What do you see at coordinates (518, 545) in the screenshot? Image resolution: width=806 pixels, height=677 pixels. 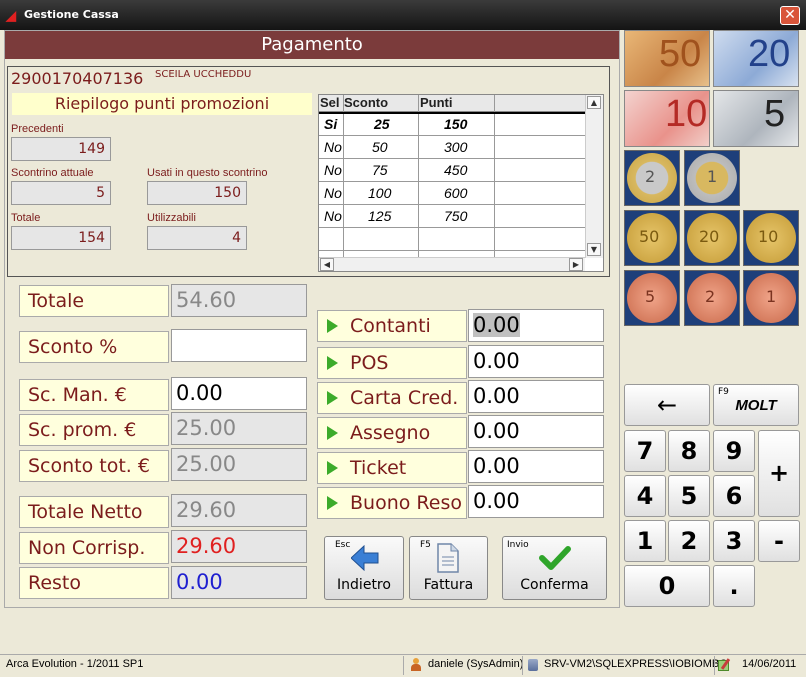 I see `invio-key-hint: Invio` at bounding box center [518, 545].